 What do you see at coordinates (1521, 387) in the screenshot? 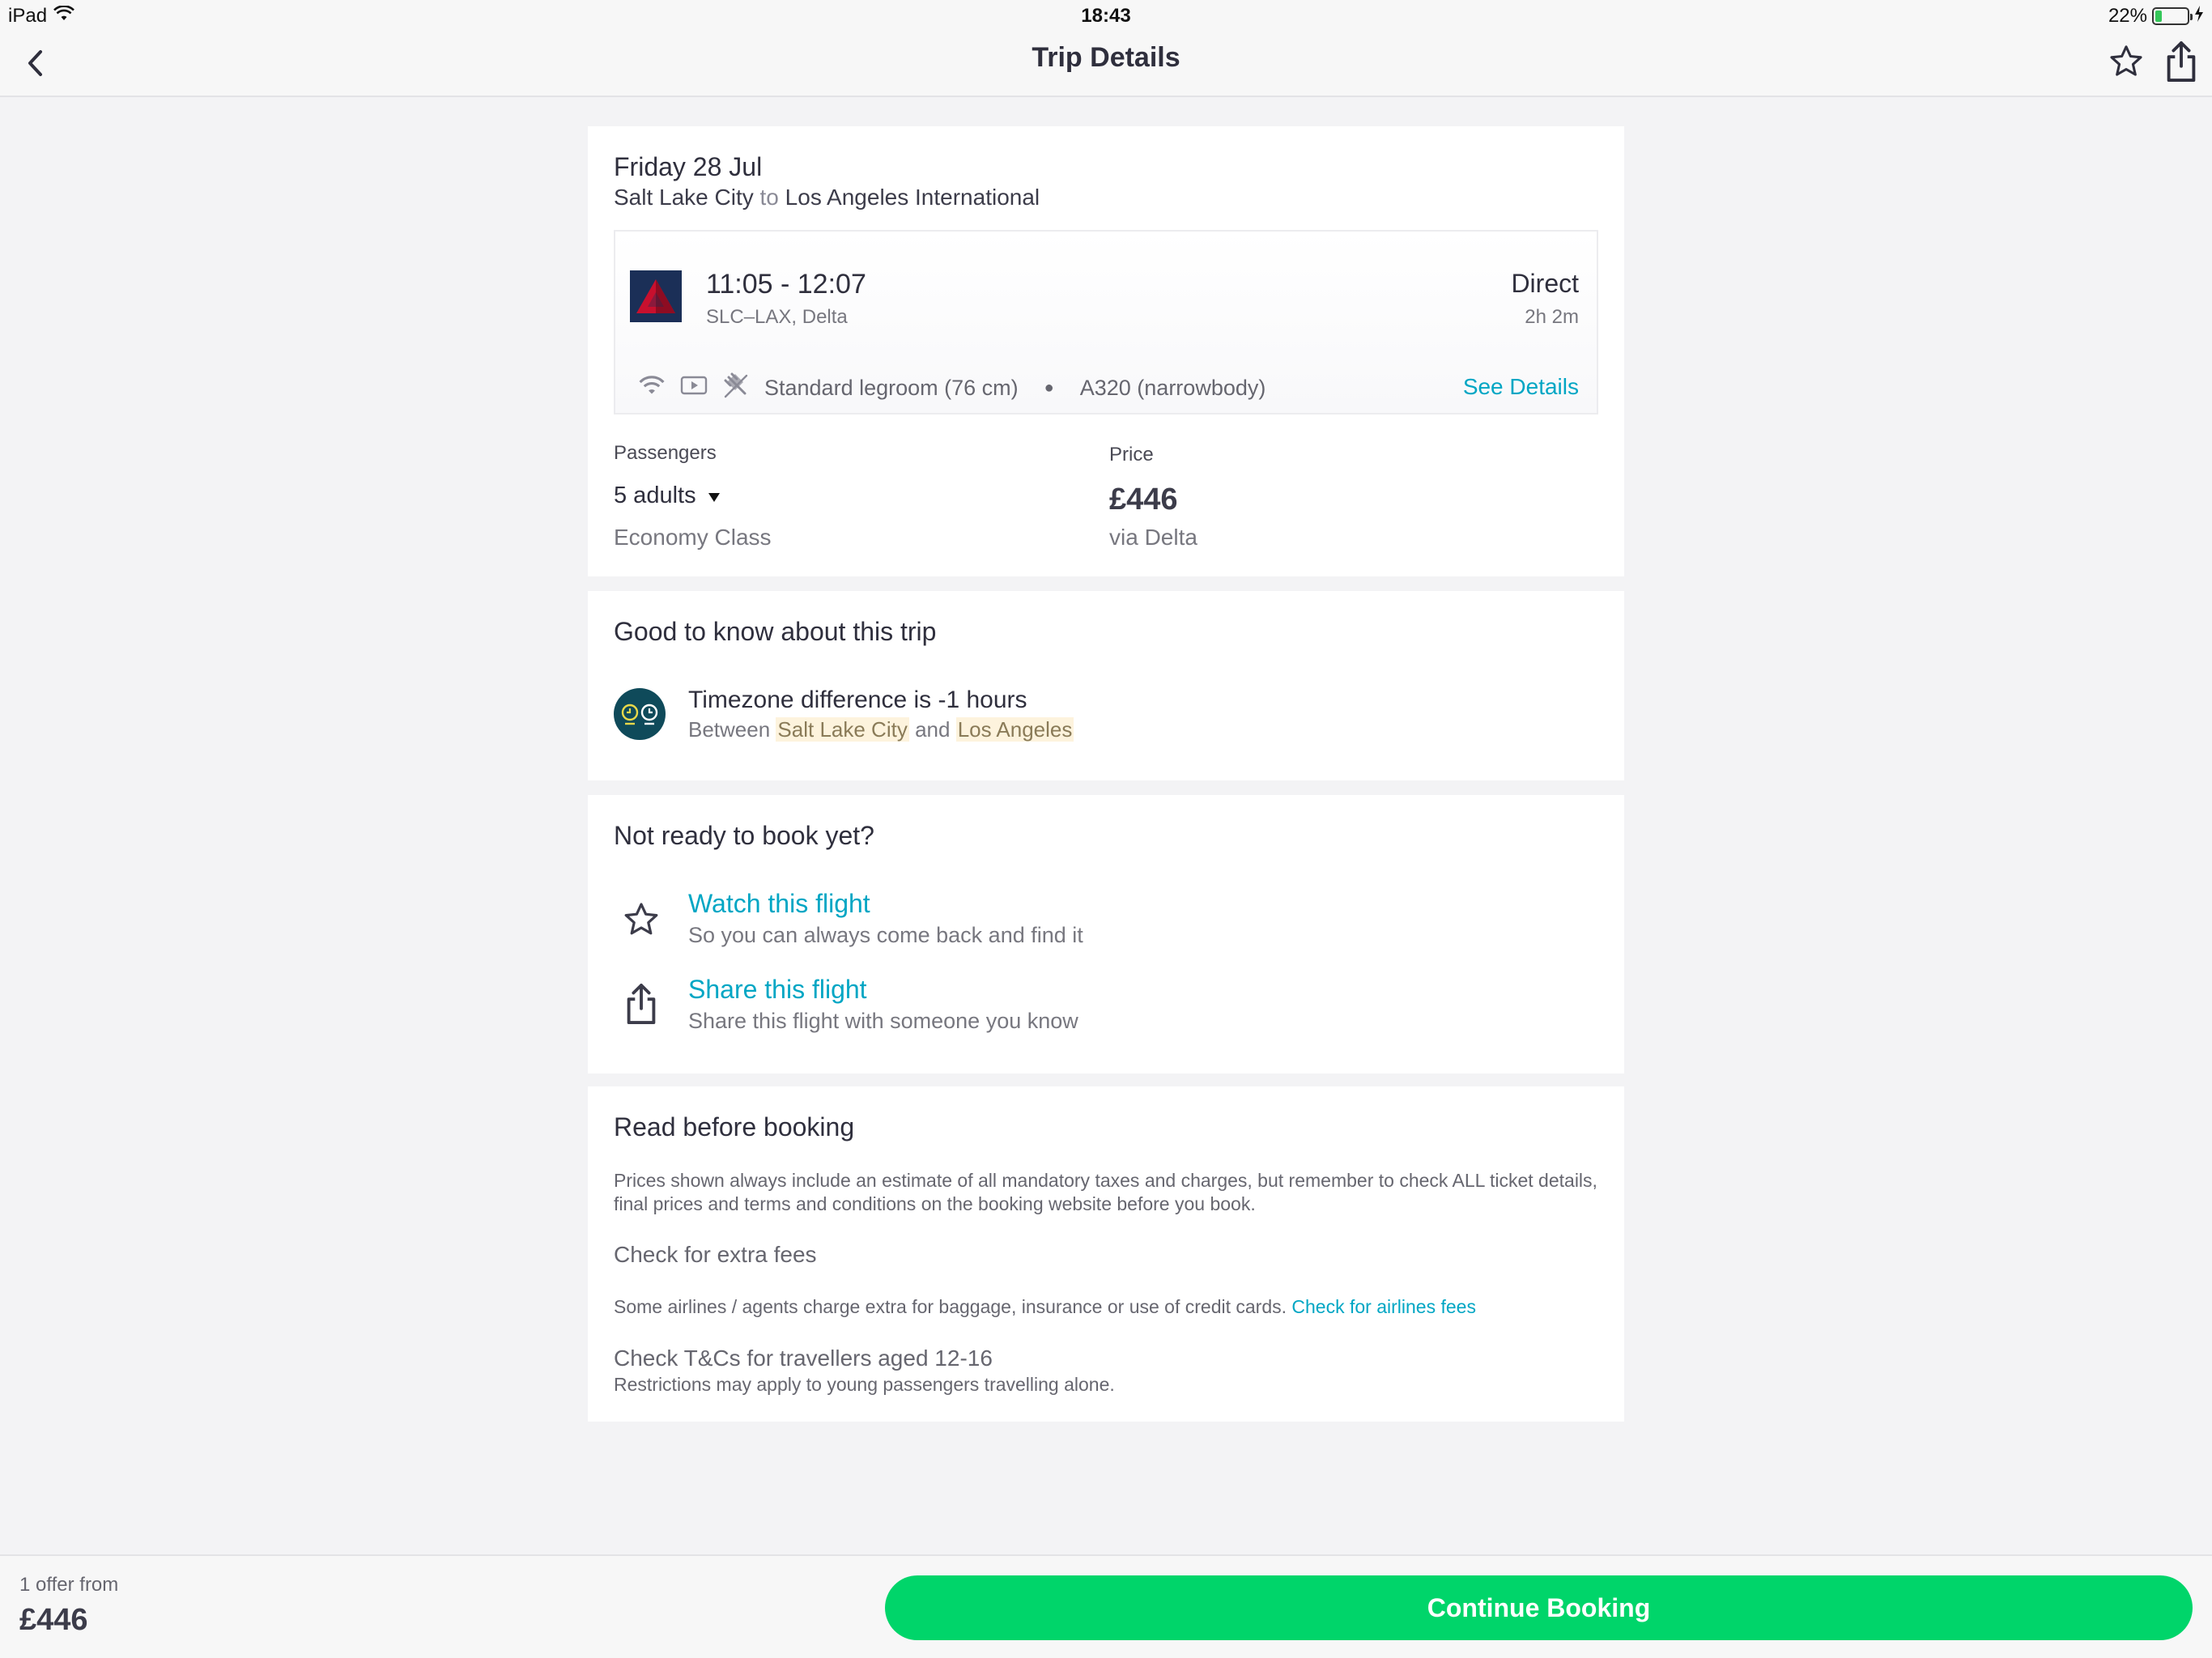
I see `see-details-link: See Details` at bounding box center [1521, 387].